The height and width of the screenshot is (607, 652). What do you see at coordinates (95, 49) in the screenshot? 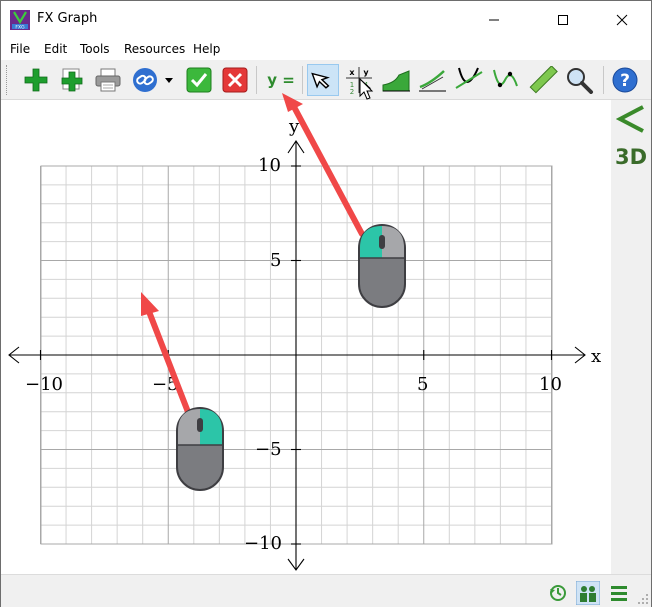
I see `menu-tools: Tools` at bounding box center [95, 49].